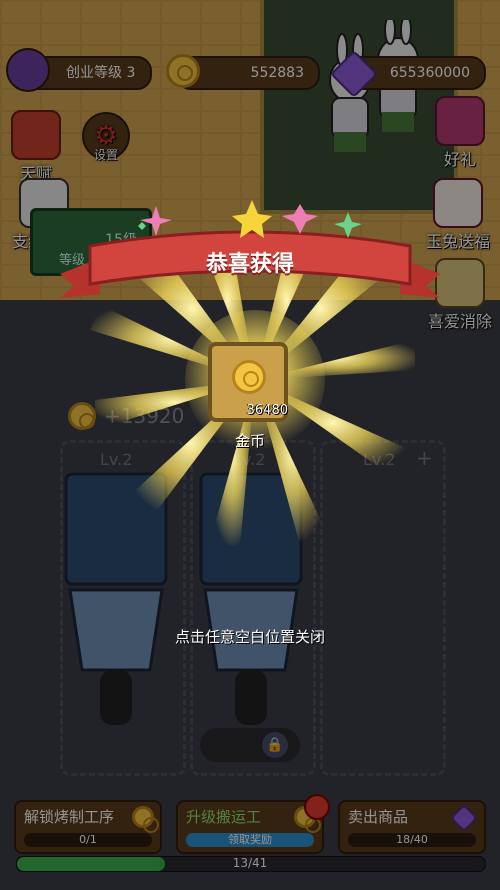  I want to click on popup-title: 恭喜获得, so click(249, 264).